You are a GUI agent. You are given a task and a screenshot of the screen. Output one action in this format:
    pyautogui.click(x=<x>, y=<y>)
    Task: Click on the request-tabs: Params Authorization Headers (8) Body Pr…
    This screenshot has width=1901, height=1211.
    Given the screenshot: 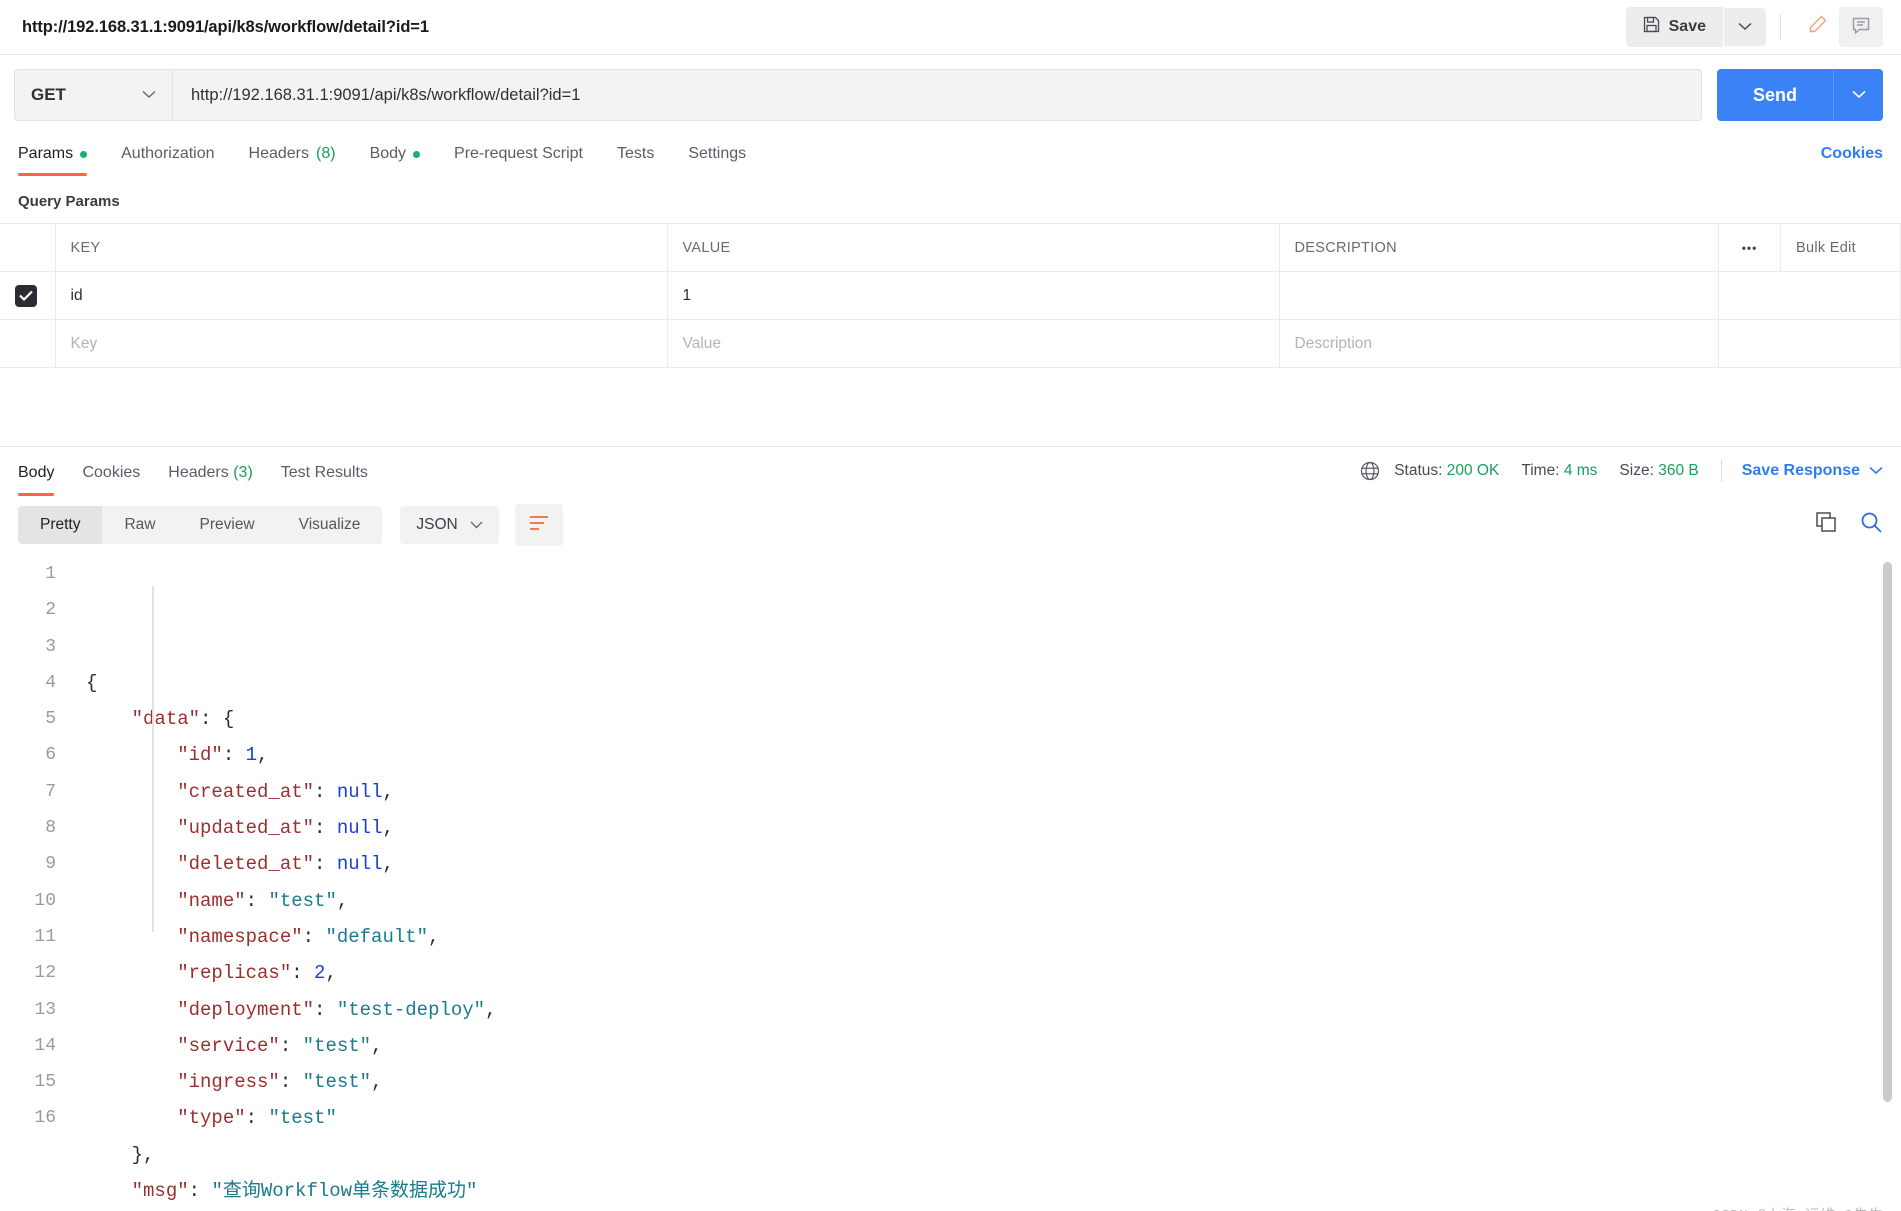 What is the action you would take?
    pyautogui.click(x=950, y=155)
    